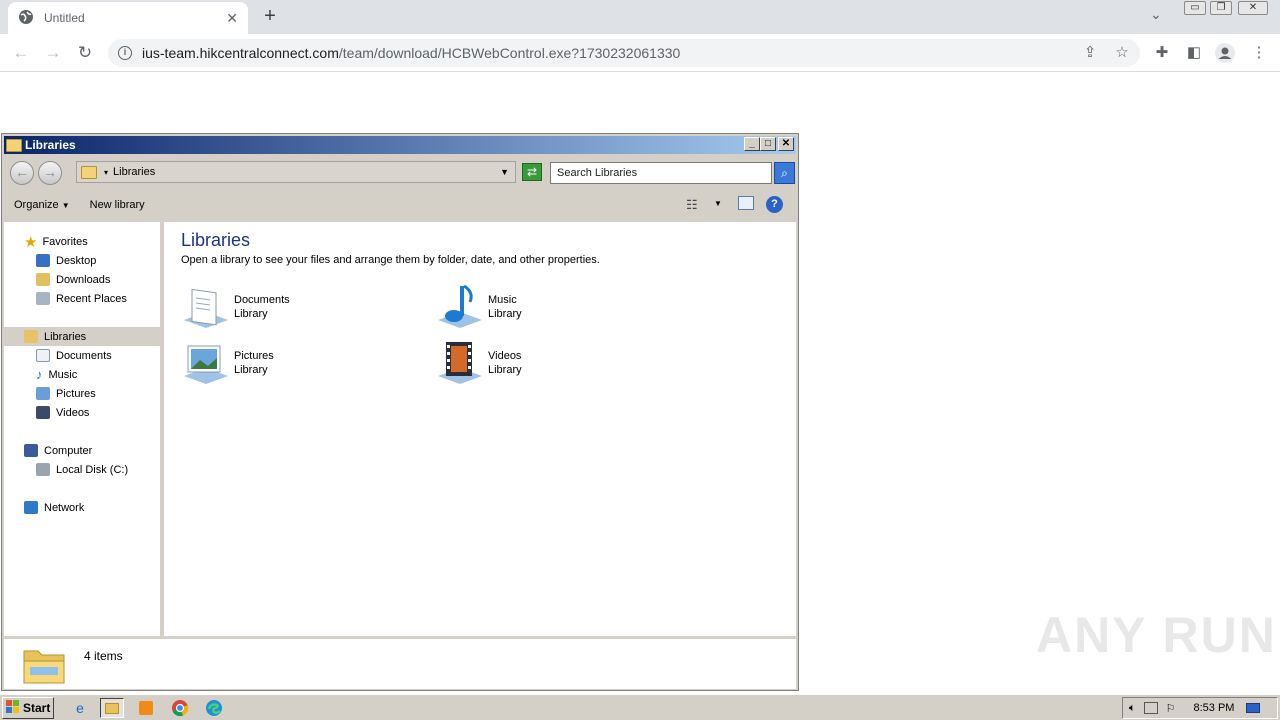  What do you see at coordinates (206, 307) in the screenshot?
I see `documents-library-icon` at bounding box center [206, 307].